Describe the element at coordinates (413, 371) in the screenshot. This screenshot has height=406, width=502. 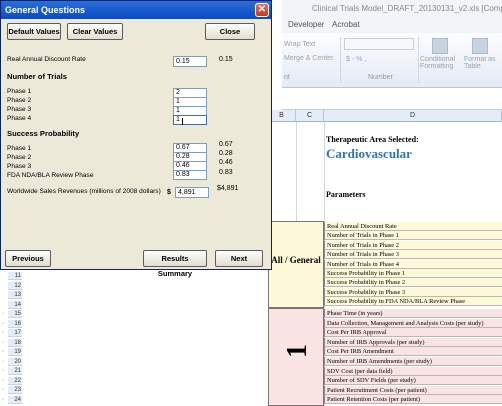
I see `phase-parameter-row: SDV Cost (per data field)` at that location.